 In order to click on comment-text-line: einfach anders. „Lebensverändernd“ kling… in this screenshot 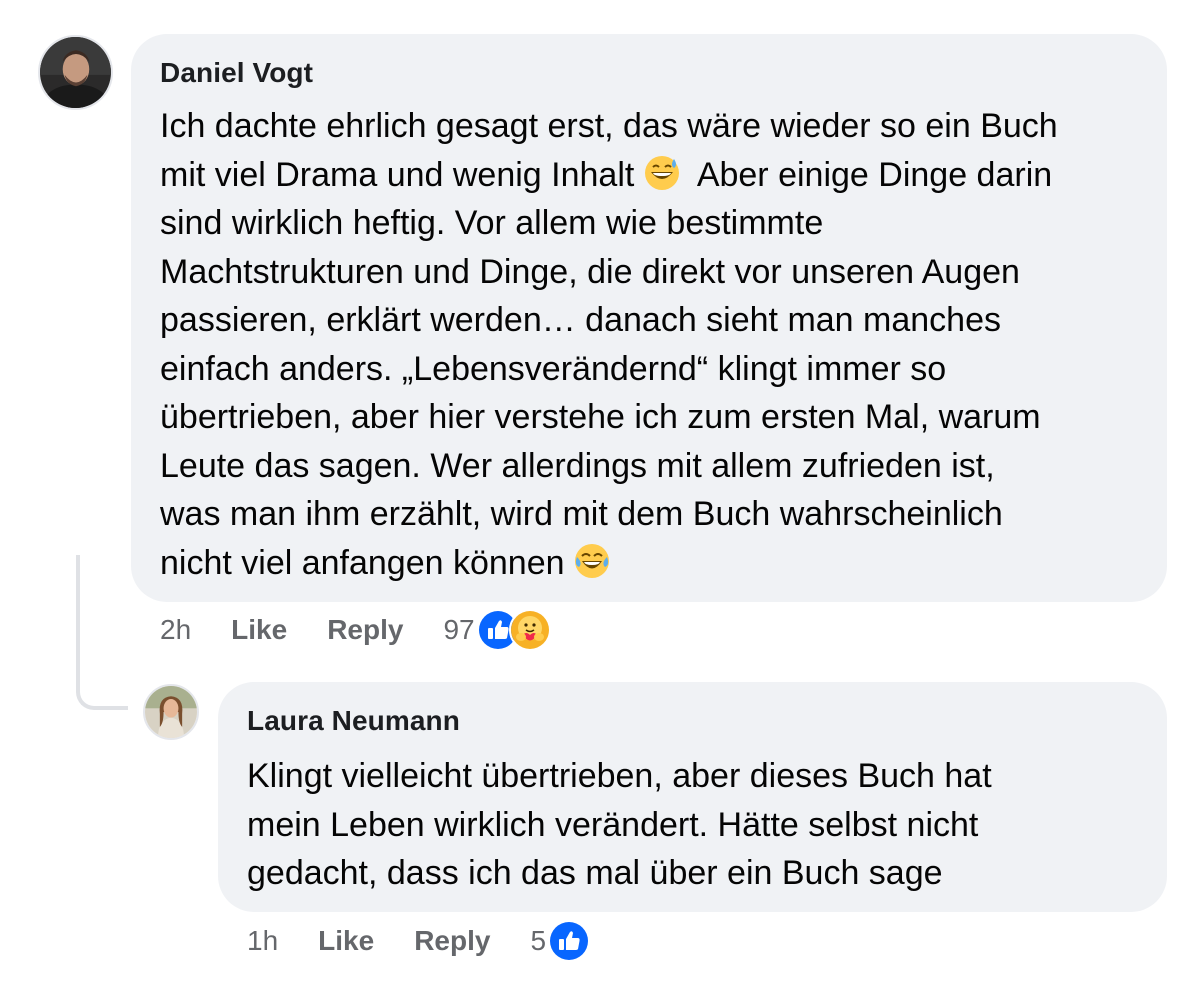, I will do `click(553, 368)`.